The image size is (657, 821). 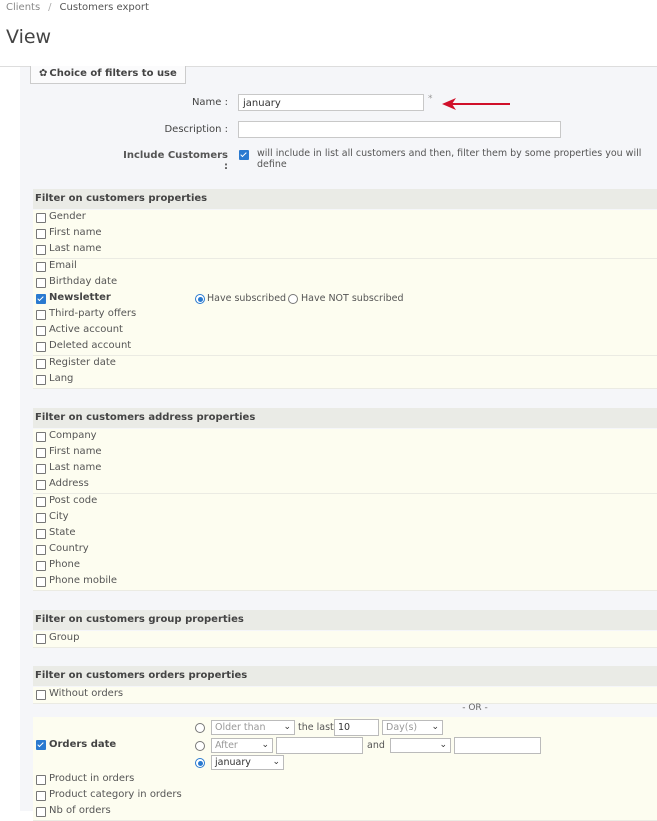 What do you see at coordinates (196, 129) in the screenshot?
I see `description-label: Description :` at bounding box center [196, 129].